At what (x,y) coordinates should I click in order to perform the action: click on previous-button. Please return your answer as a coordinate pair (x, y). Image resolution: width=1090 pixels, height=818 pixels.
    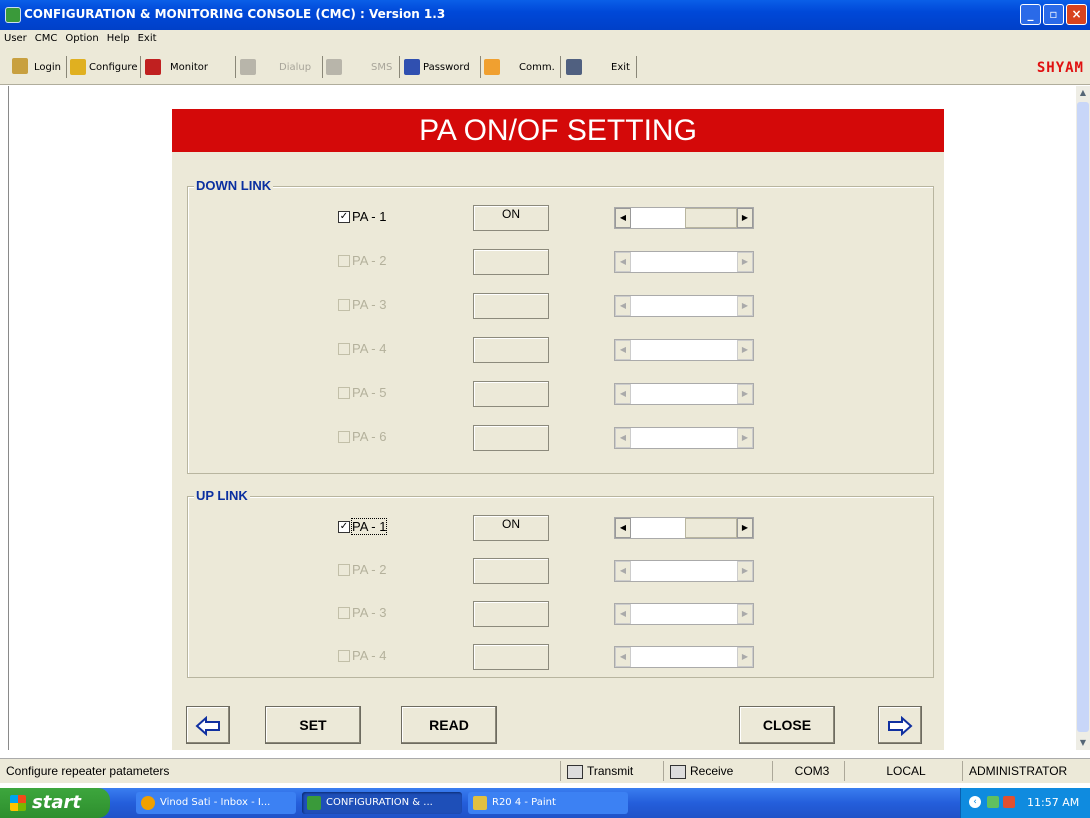
    Looking at the image, I should click on (208, 725).